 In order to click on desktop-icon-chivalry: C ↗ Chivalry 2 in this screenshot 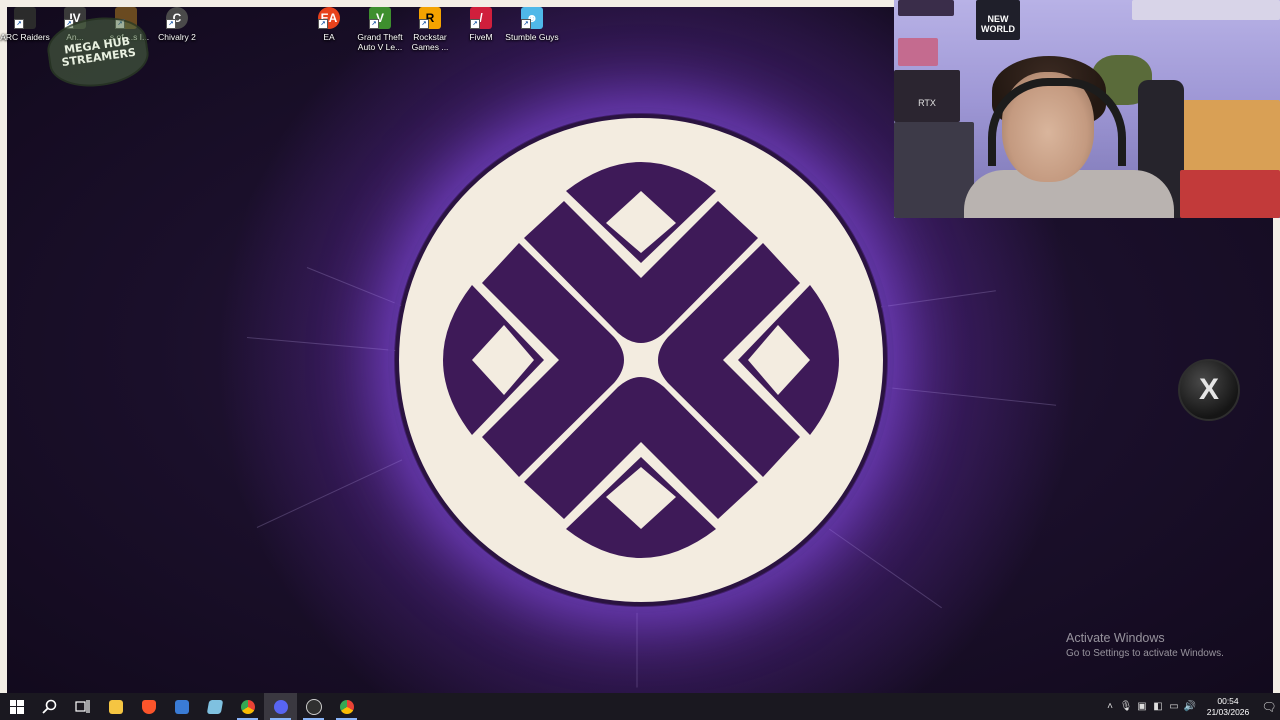, I will do `click(177, 24)`.